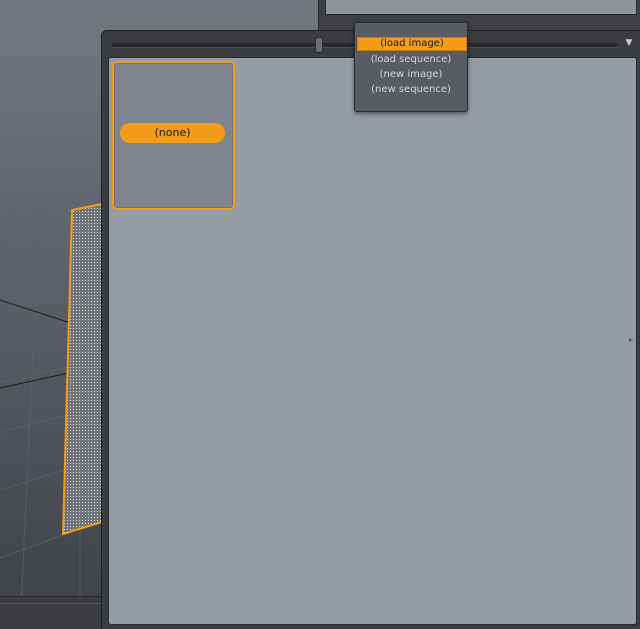 Image resolution: width=640 pixels, height=629 pixels. I want to click on selected-mesh-plane, so click(82, 369).